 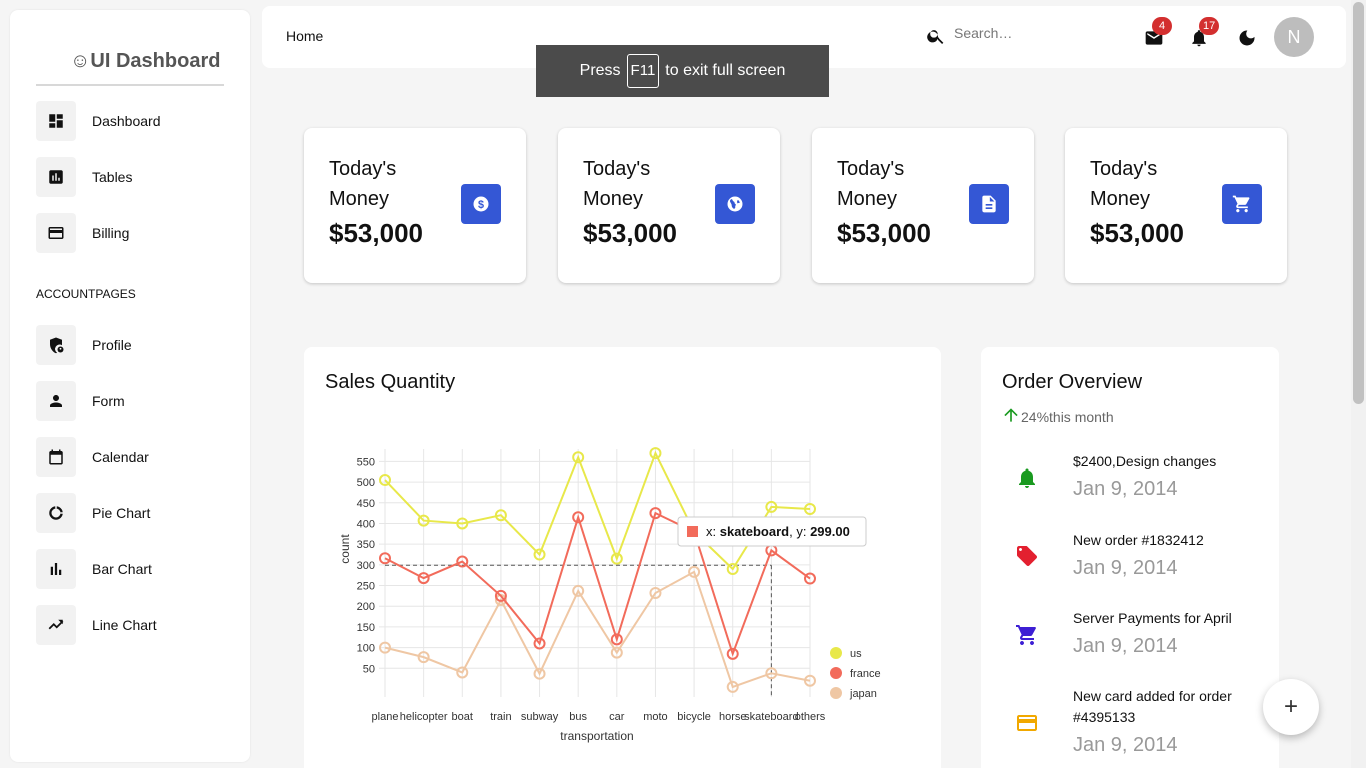 I want to click on y-tick-label: 500, so click(x=366, y=483).